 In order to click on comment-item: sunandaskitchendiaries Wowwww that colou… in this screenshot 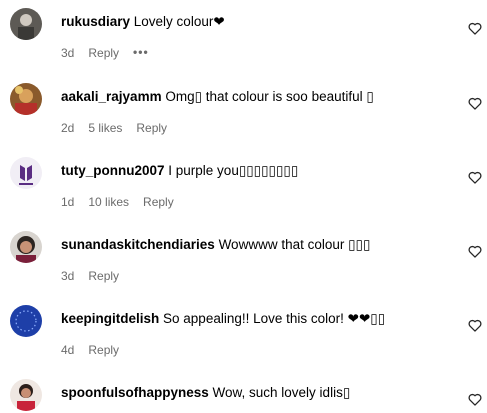, I will do `click(243, 261)`.